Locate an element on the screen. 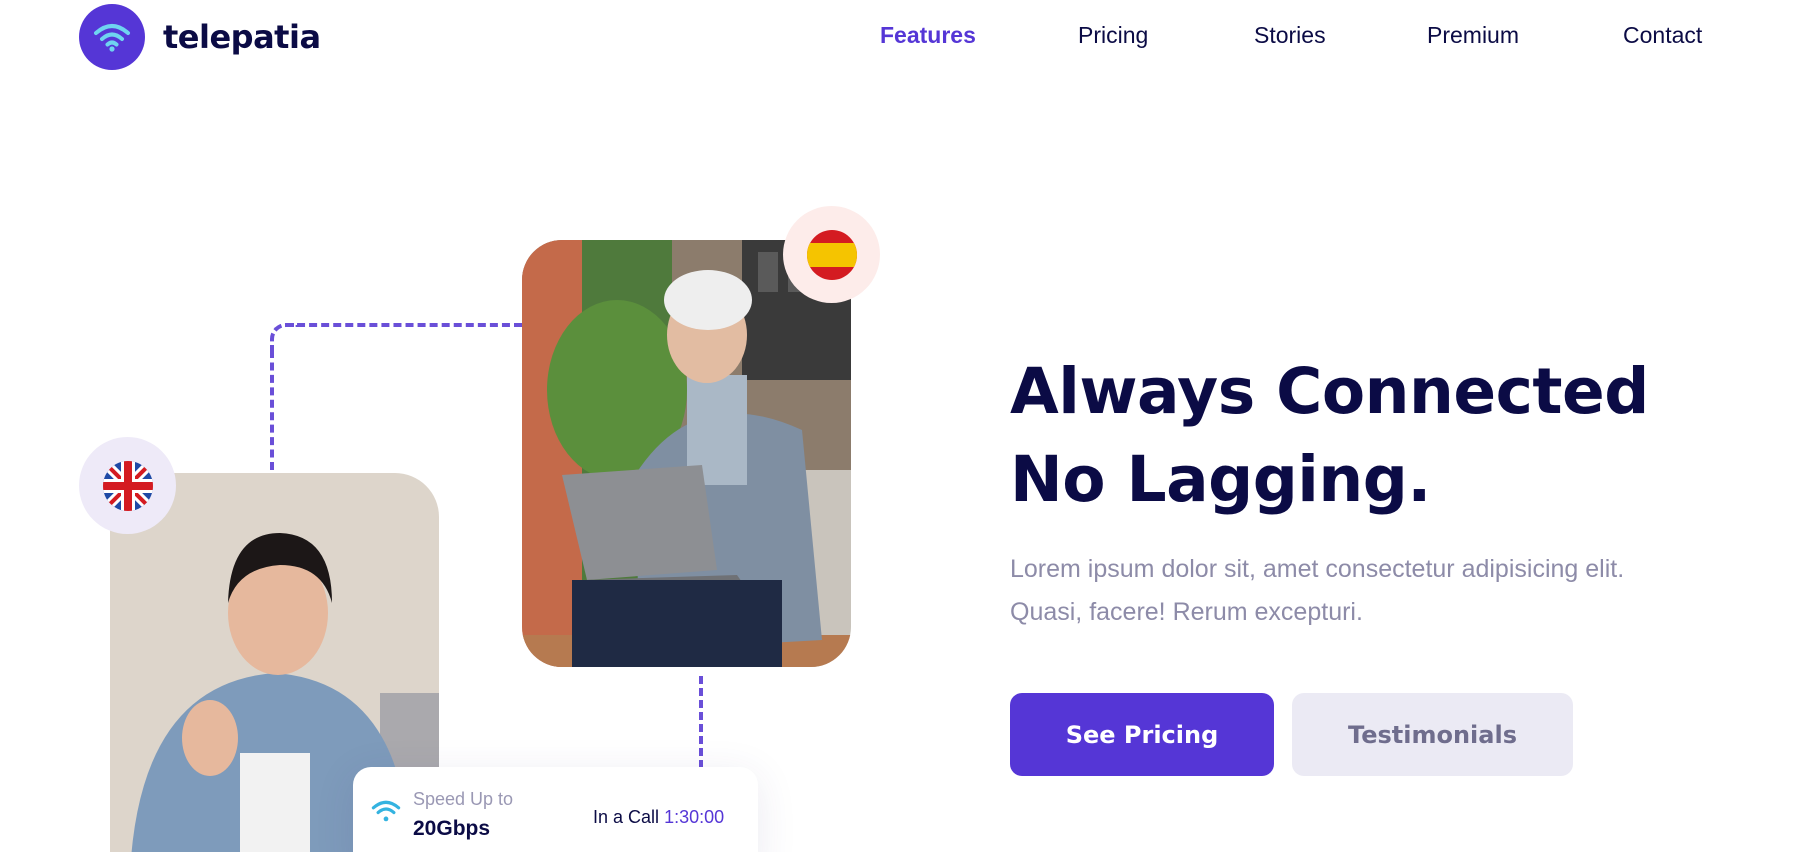  headline-line-1: Always Connected is located at coordinates (1329, 391).